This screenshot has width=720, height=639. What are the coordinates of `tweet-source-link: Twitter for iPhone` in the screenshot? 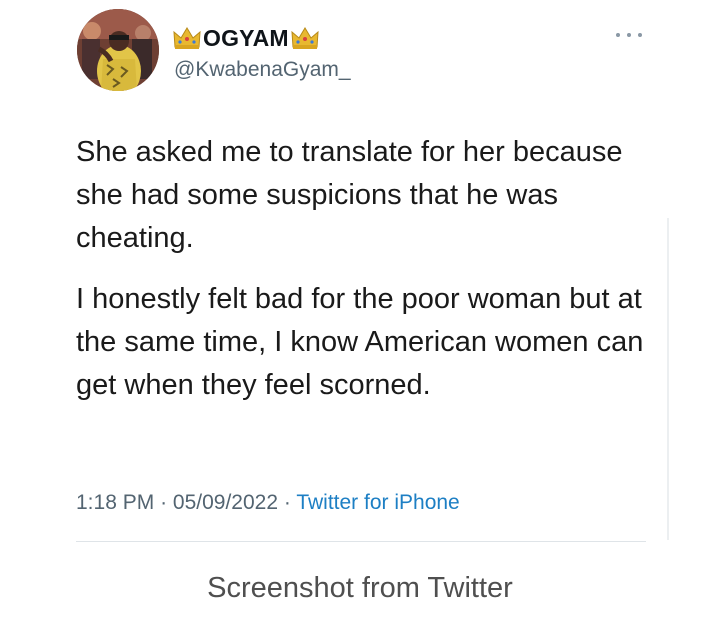 It's located at (377, 502).